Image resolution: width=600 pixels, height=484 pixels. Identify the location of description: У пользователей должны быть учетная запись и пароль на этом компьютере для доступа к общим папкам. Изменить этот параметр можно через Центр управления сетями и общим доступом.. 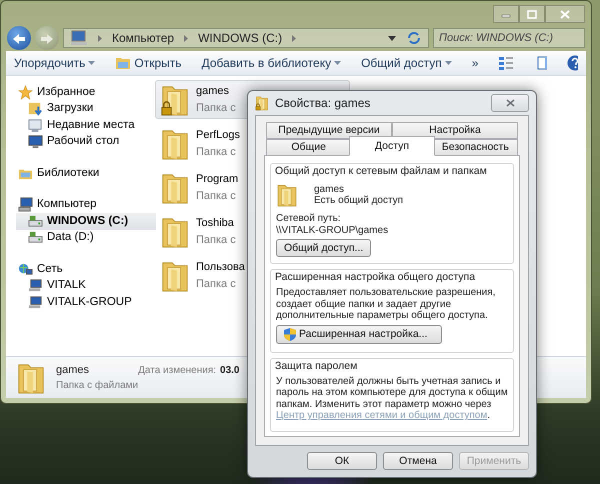
(392, 399).